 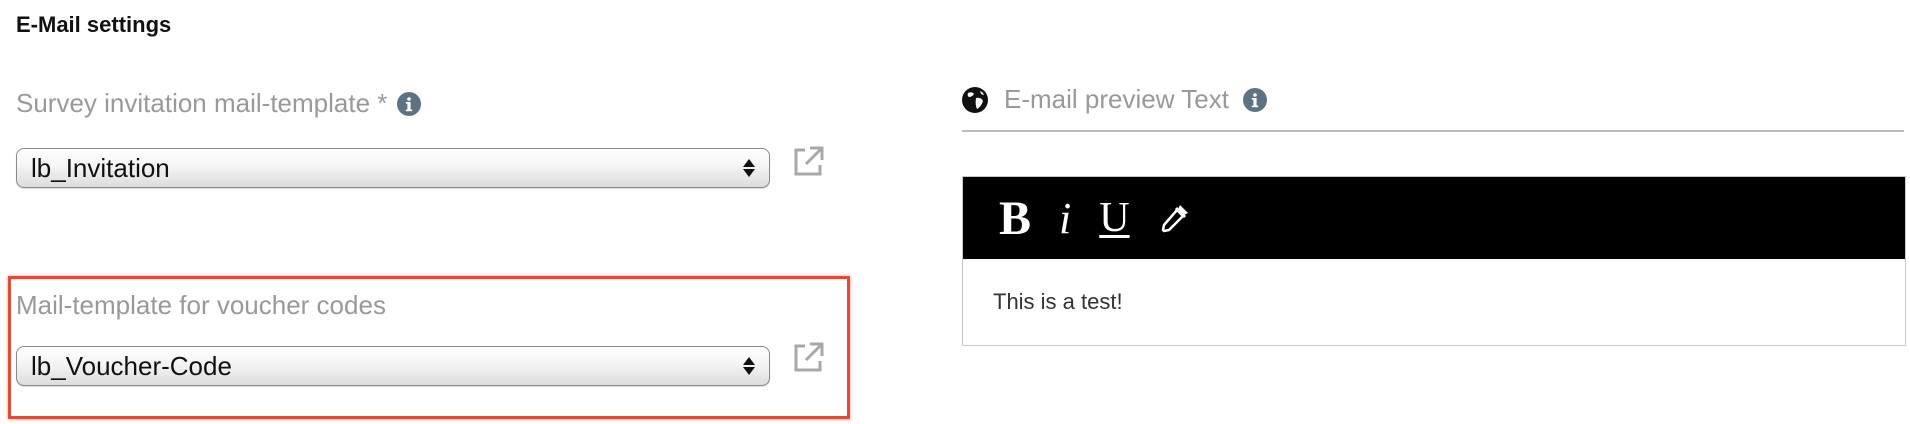 I want to click on preview-divider, so click(x=1433, y=131).